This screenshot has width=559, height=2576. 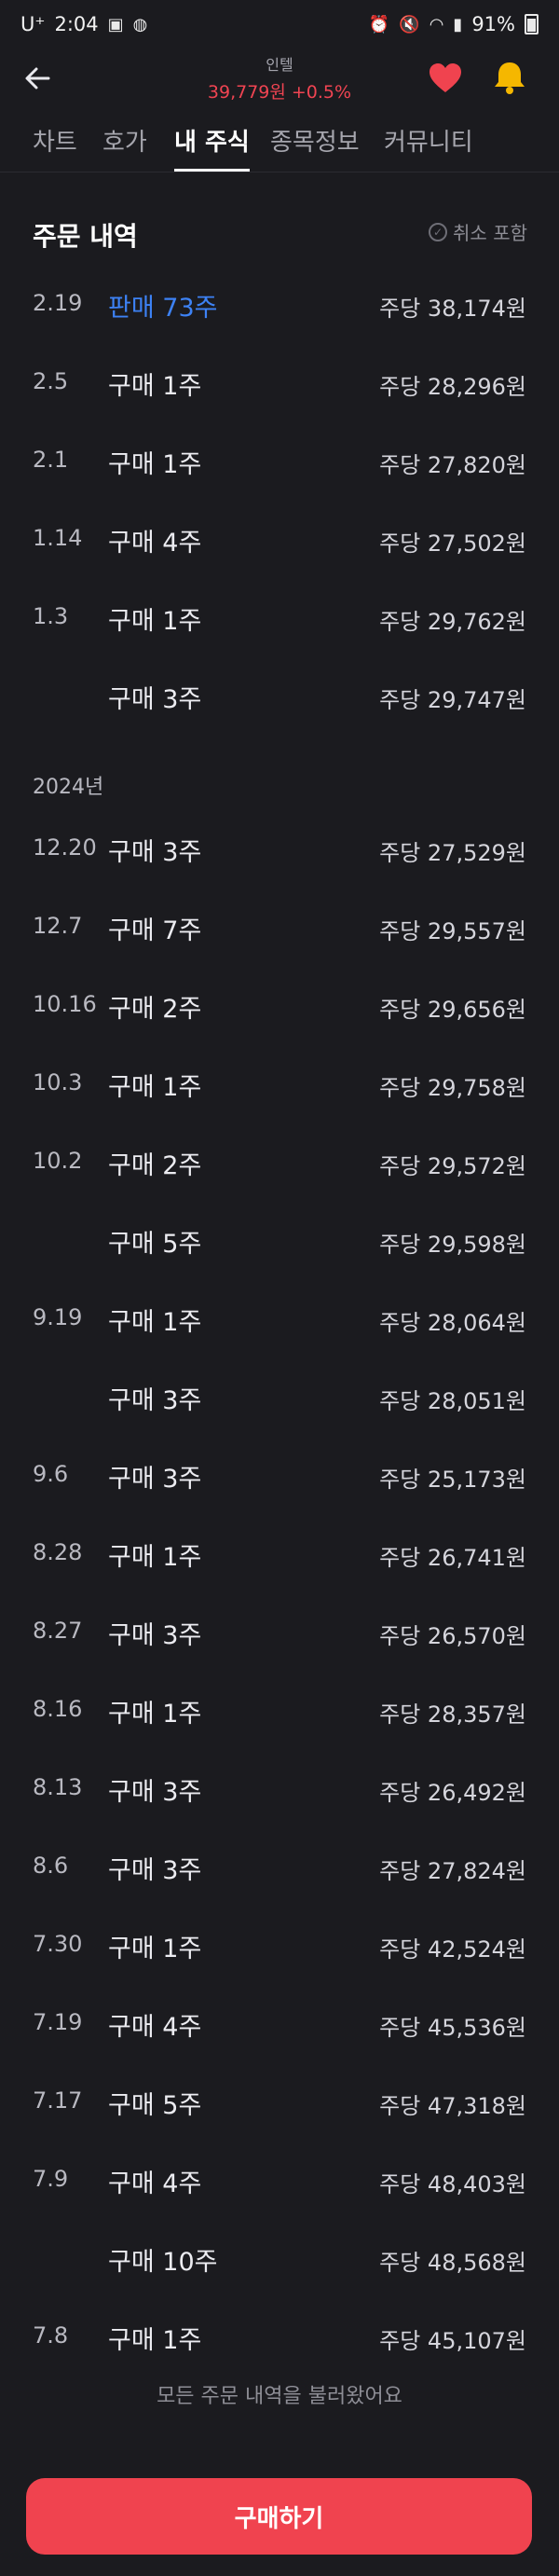 What do you see at coordinates (452, 1949) in the screenshot?
I see `order-price: 주당 42,524원` at bounding box center [452, 1949].